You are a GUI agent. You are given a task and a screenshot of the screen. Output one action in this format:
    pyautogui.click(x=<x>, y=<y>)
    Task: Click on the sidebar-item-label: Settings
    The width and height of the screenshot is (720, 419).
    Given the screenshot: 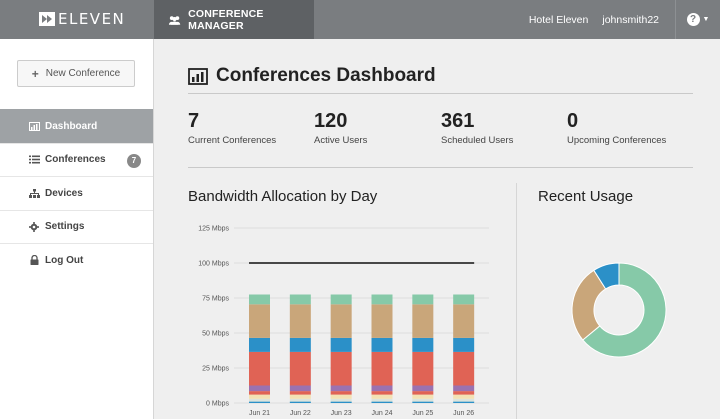 What is the action you would take?
    pyautogui.click(x=65, y=227)
    